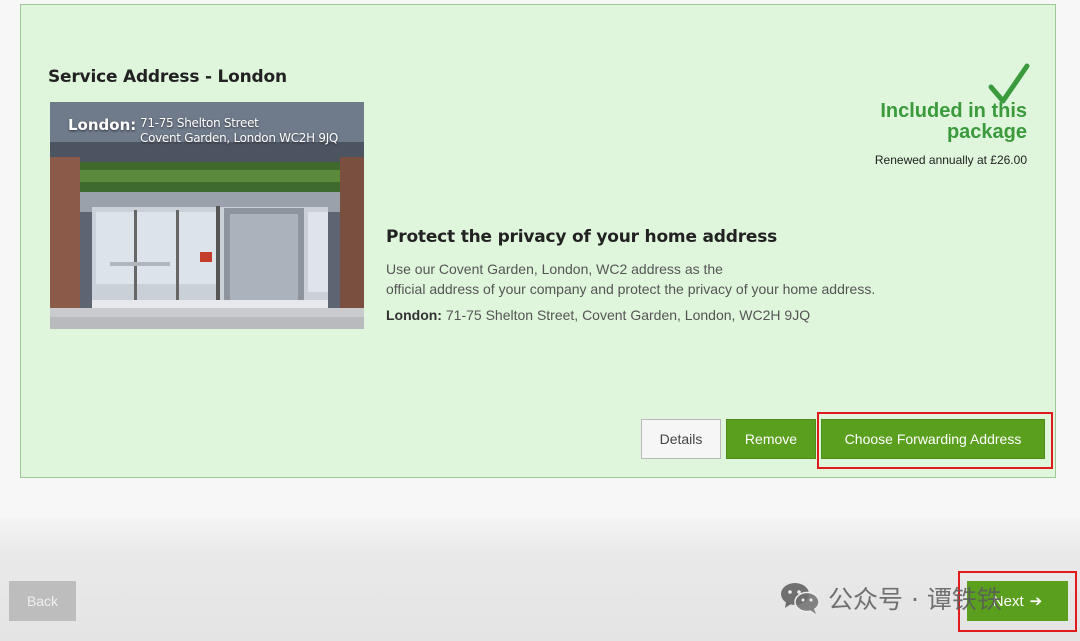 The width and height of the screenshot is (1080, 641). What do you see at coordinates (239, 138) in the screenshot?
I see `photo-caption-area: Covent Garden, London WC2H 9JQ` at bounding box center [239, 138].